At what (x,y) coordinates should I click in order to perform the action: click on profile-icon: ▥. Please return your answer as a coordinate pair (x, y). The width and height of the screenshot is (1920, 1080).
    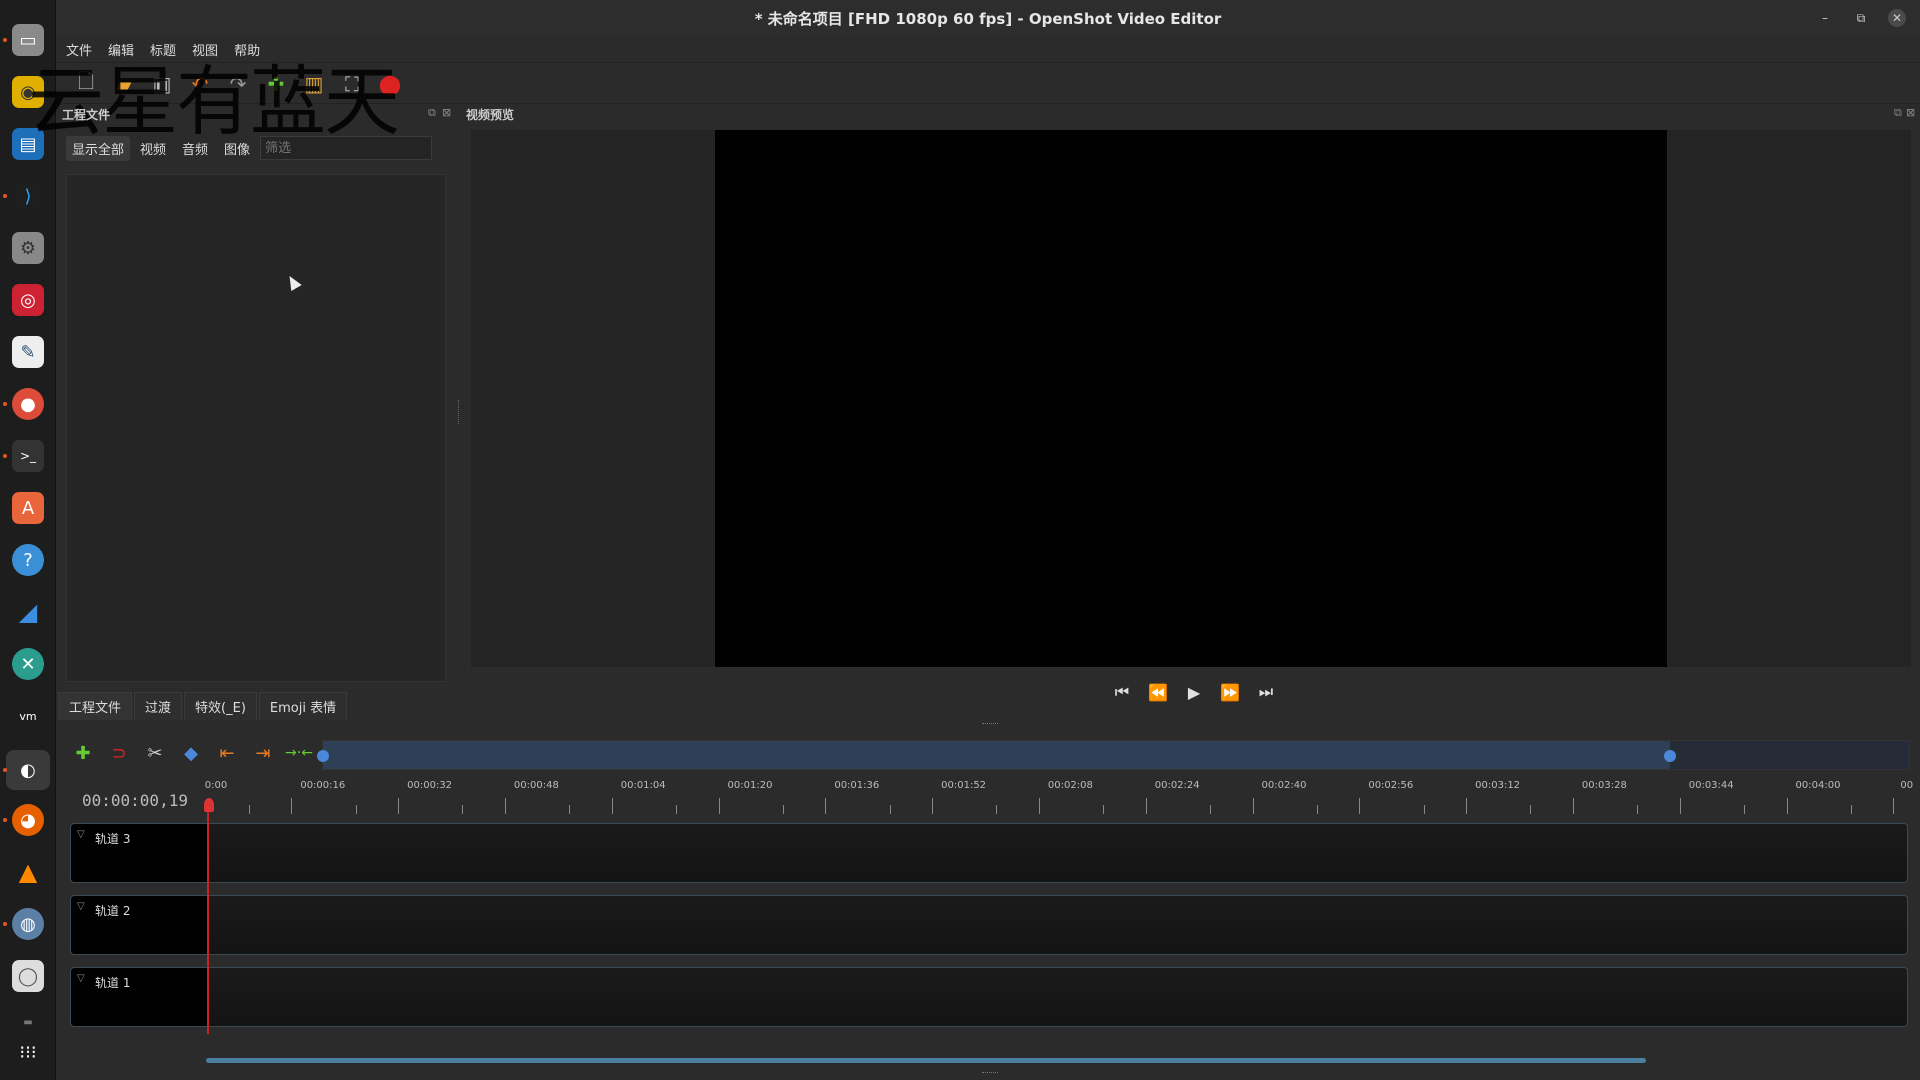
    Looking at the image, I should click on (314, 84).